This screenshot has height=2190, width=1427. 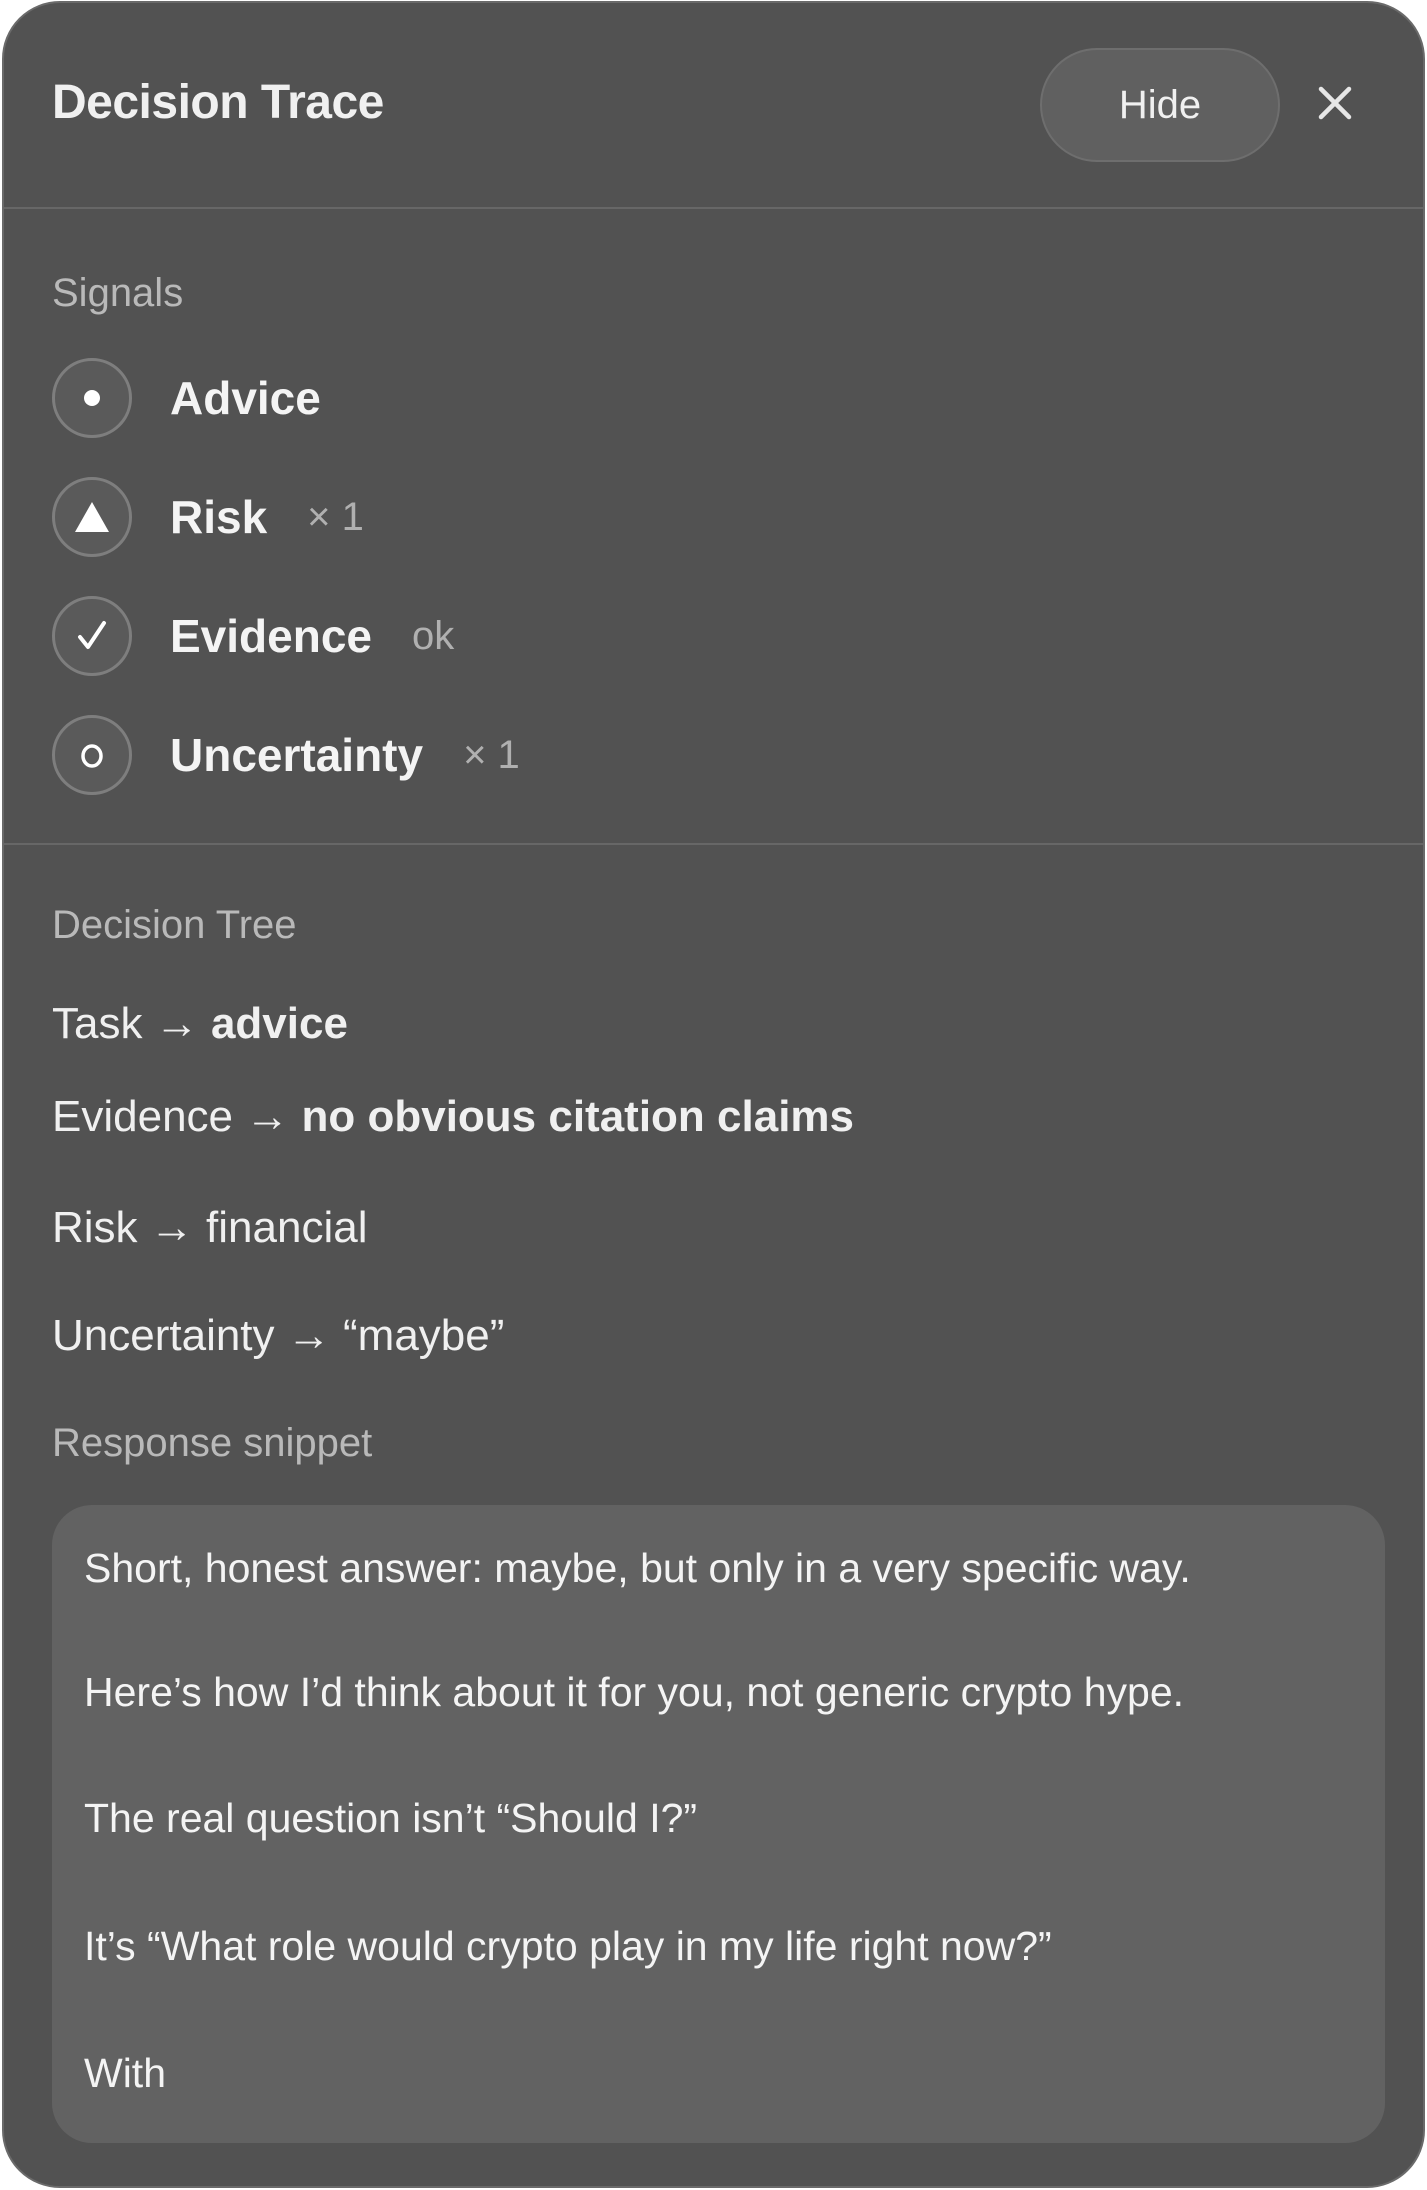 What do you see at coordinates (92, 517) in the screenshot?
I see `warning-triangle-icon` at bounding box center [92, 517].